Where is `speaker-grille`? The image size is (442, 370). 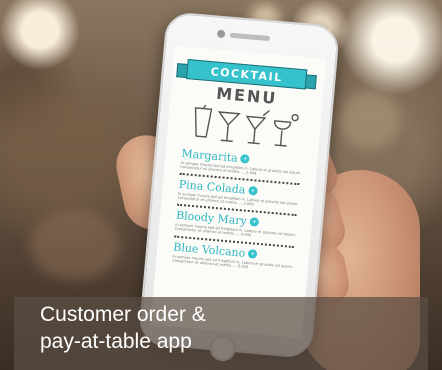
speaker-grille is located at coordinates (250, 37).